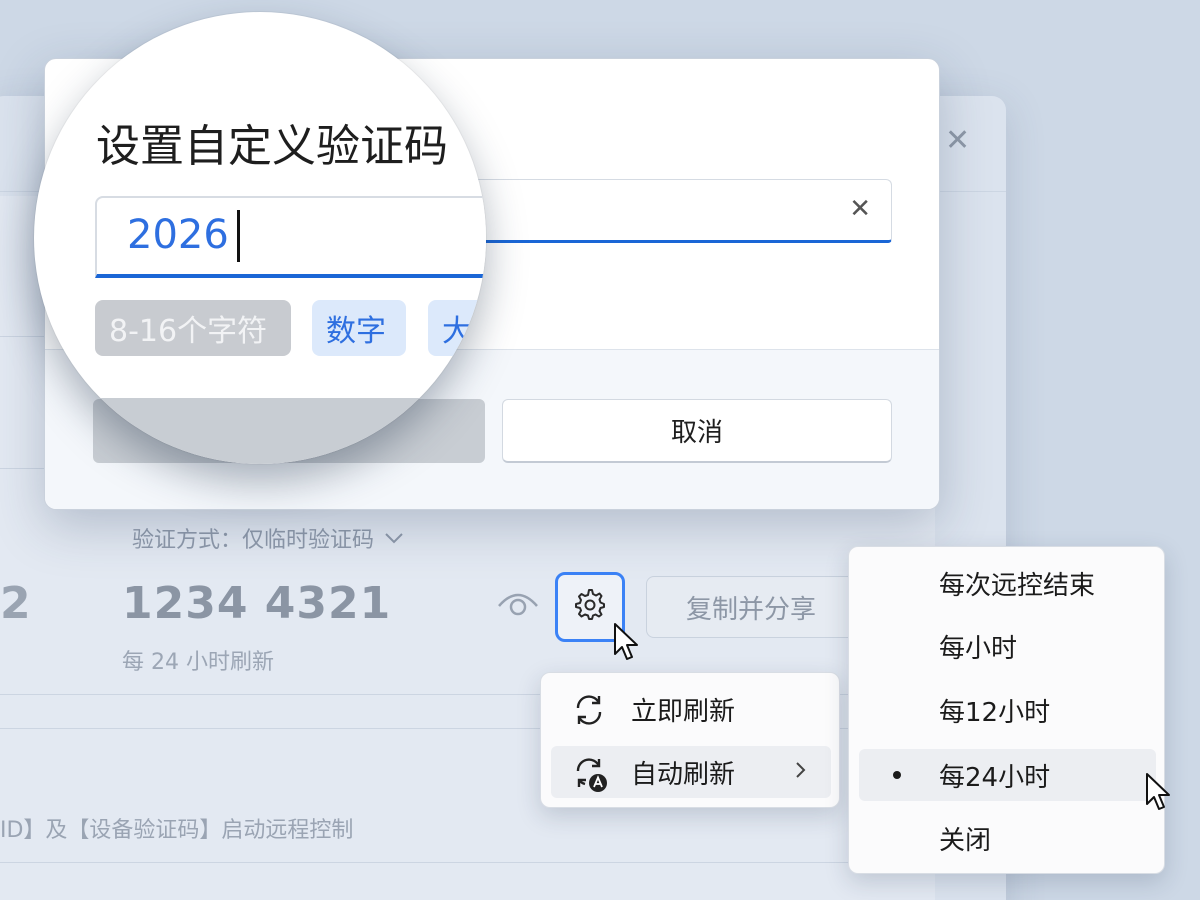 This screenshot has height=900, width=1200. I want to click on submenu-item-off: 关闭, so click(1007, 838).